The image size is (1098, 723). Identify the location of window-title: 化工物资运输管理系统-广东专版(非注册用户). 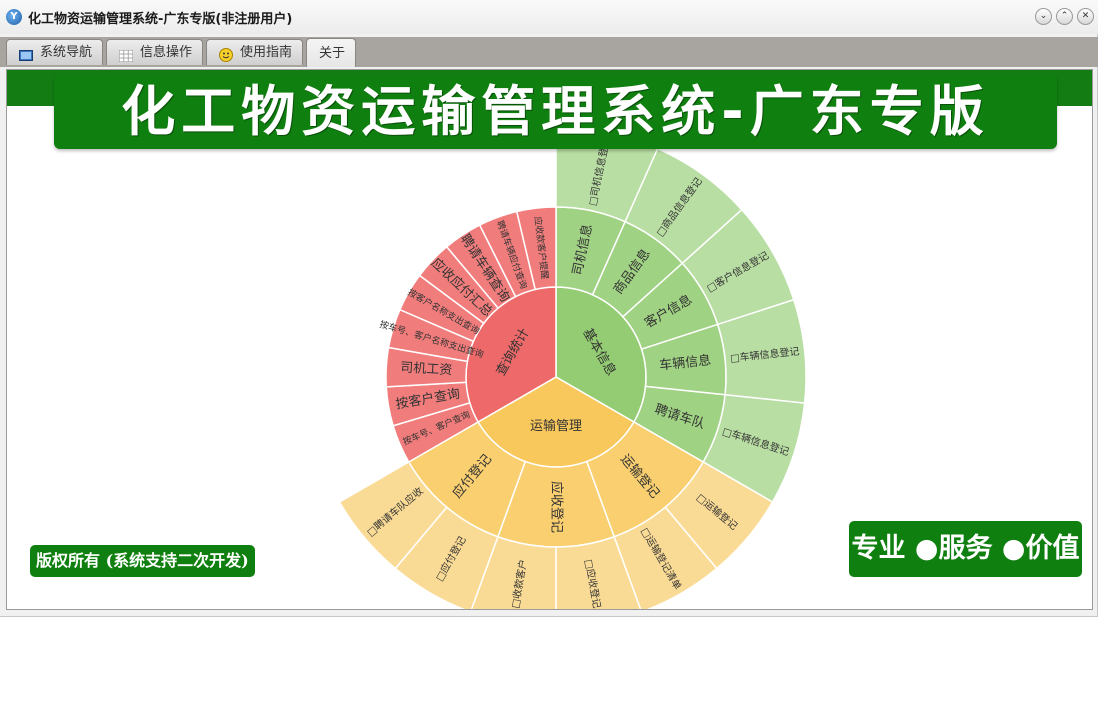
(160, 19).